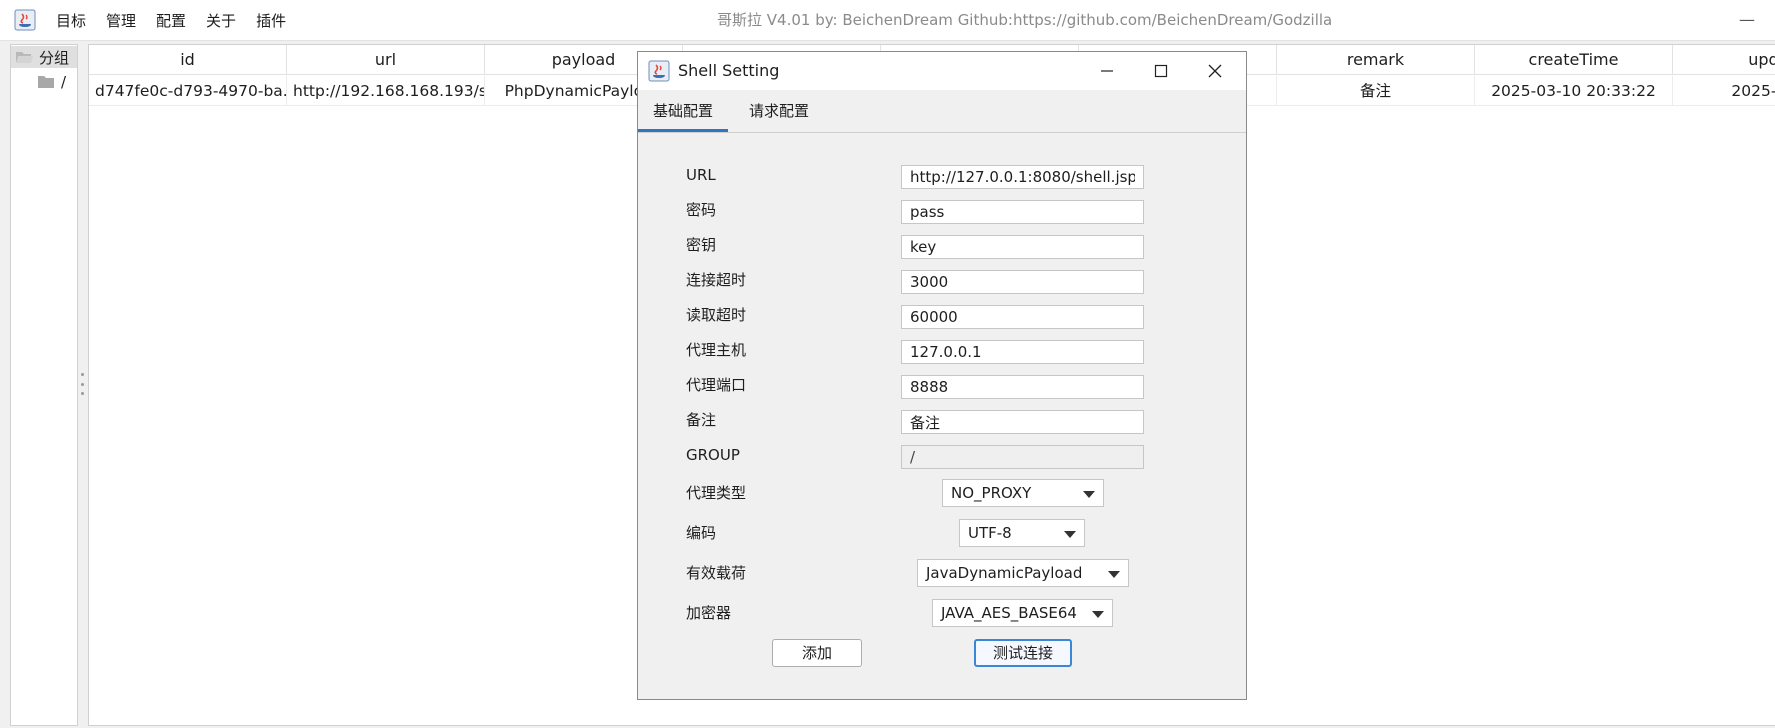 The height and width of the screenshot is (728, 1775). I want to click on payload-value: JavaDynamicPayload, so click(1004, 573).